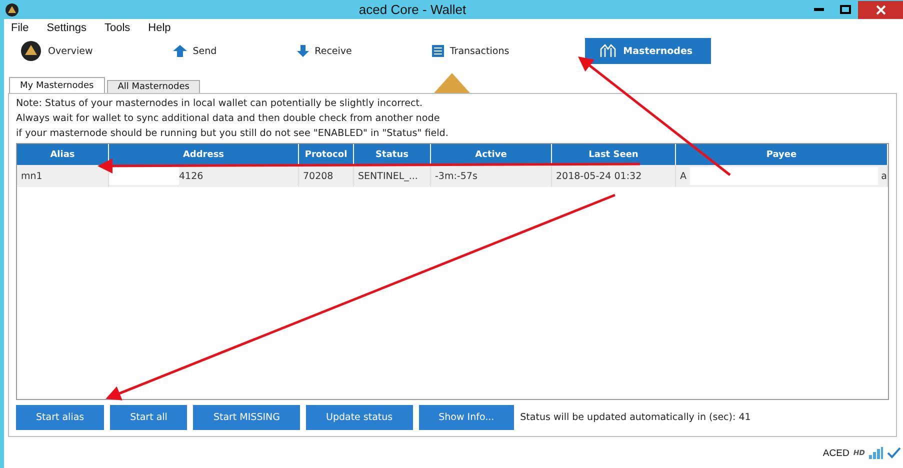 The width and height of the screenshot is (903, 468). What do you see at coordinates (614, 154) in the screenshot?
I see `column-header: Last Seen` at bounding box center [614, 154].